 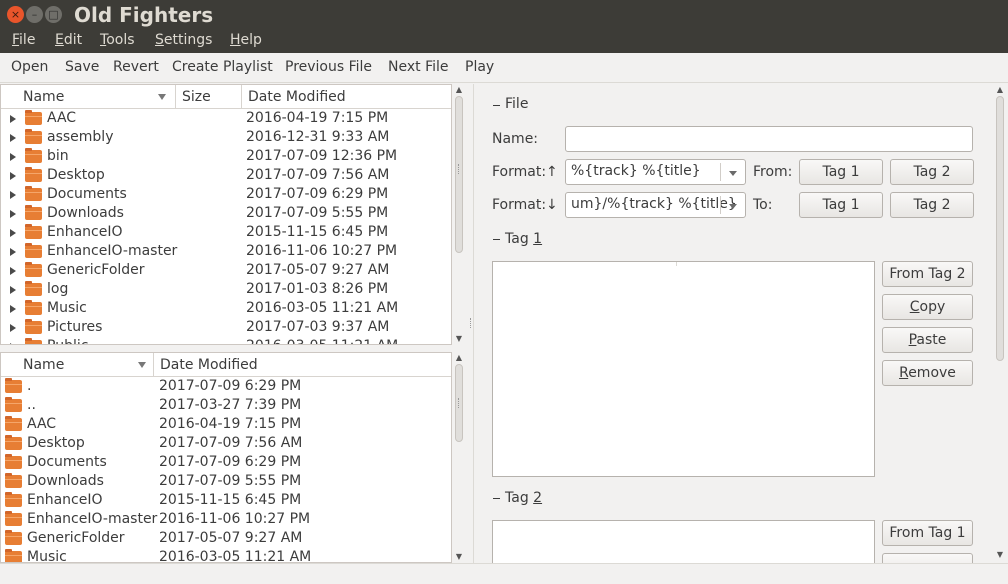 What do you see at coordinates (932, 172) in the screenshot?
I see `from-tag2-button: Tag 2` at bounding box center [932, 172].